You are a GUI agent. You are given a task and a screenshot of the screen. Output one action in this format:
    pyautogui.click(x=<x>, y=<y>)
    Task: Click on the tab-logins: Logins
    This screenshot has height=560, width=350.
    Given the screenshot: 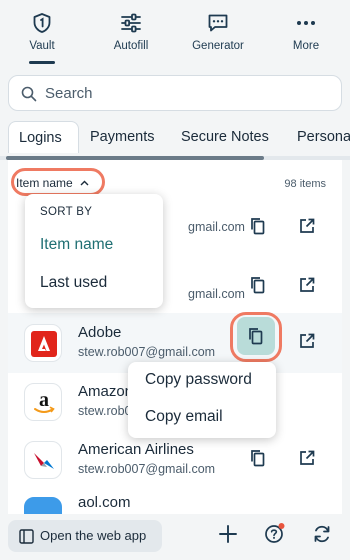 What is the action you would take?
    pyautogui.click(x=43, y=137)
    